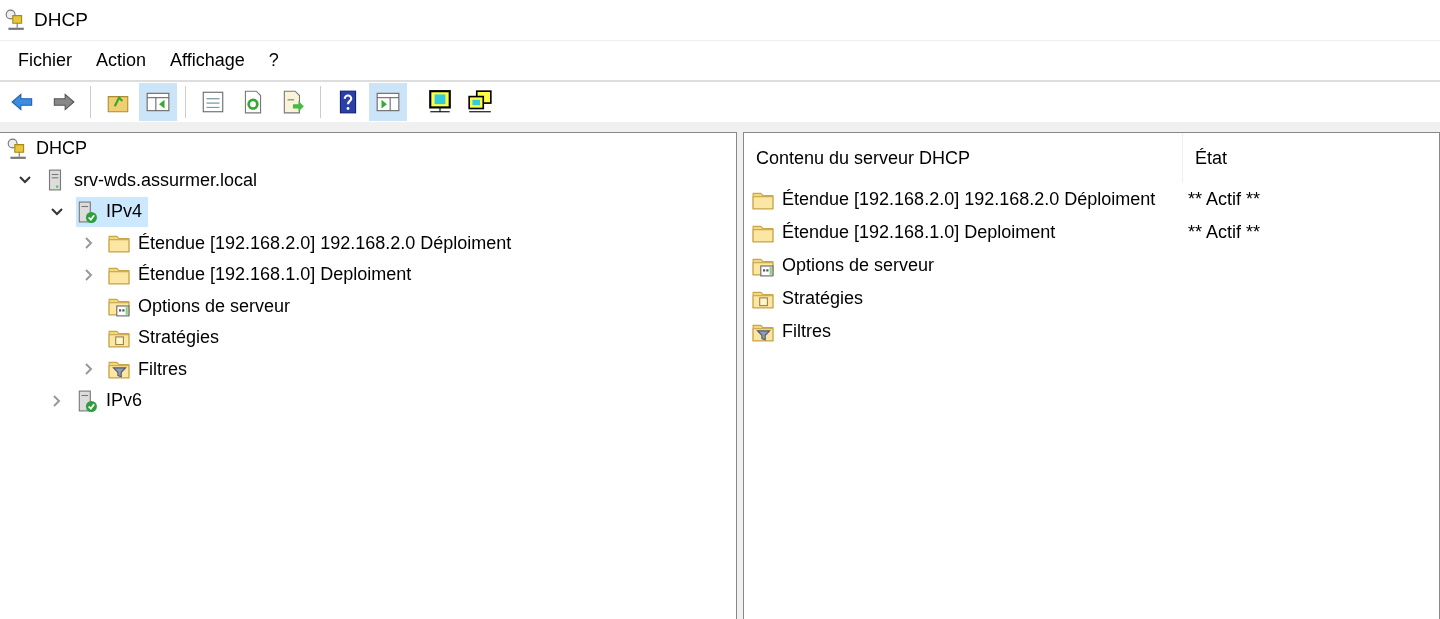 The image size is (1440, 619). I want to click on menu-item: Action, so click(121, 60).